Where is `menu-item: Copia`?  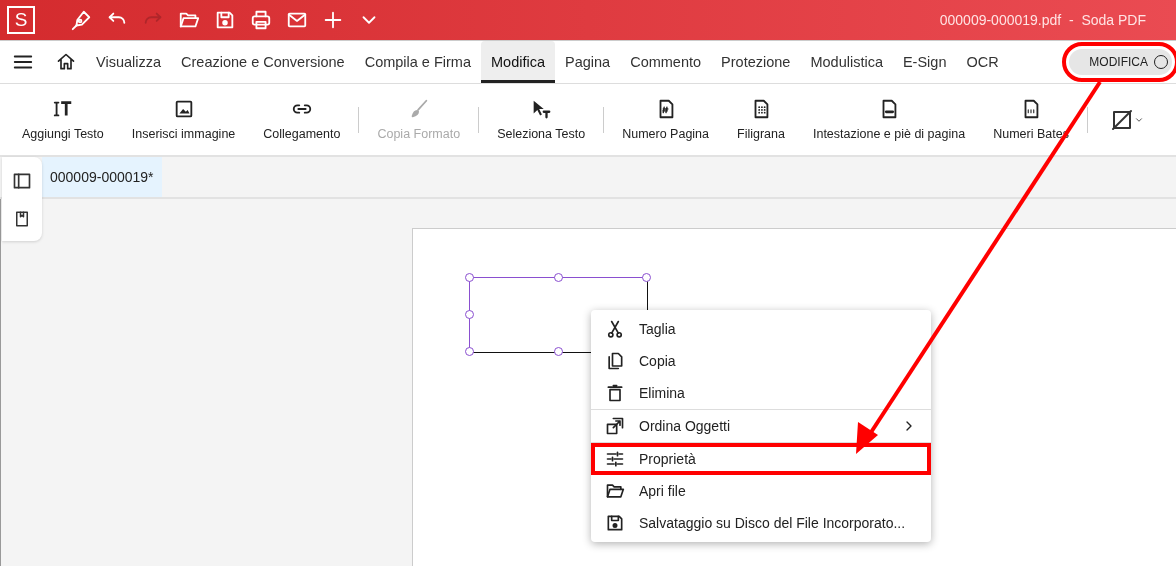 menu-item: Copia is located at coordinates (761, 361).